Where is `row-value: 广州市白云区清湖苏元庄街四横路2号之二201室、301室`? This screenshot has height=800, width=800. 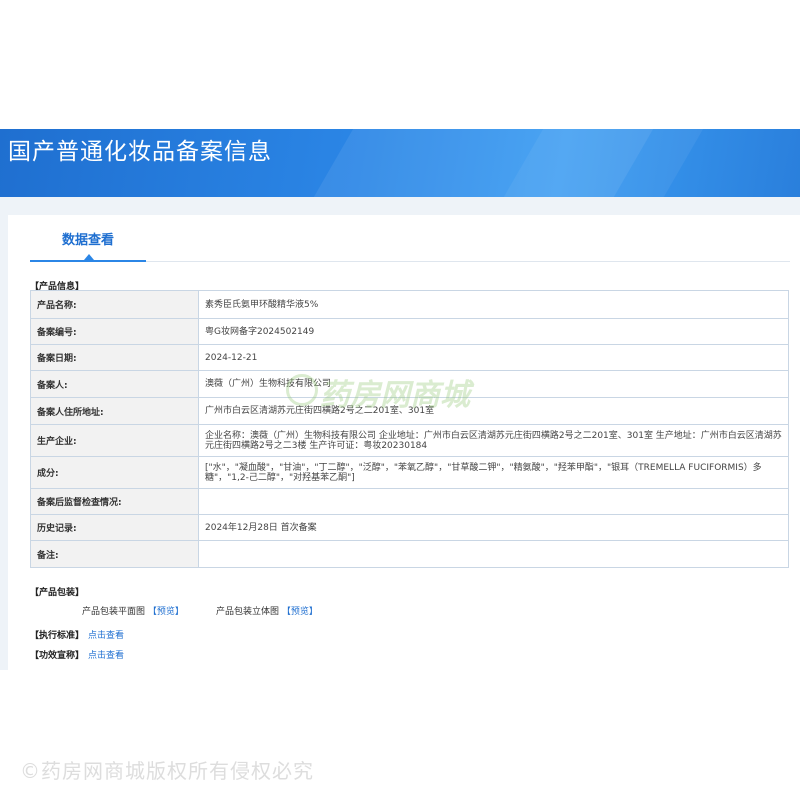
row-value: 广州市白云区清湖苏元庄街四横路2号之二201室、301室 is located at coordinates (493, 411).